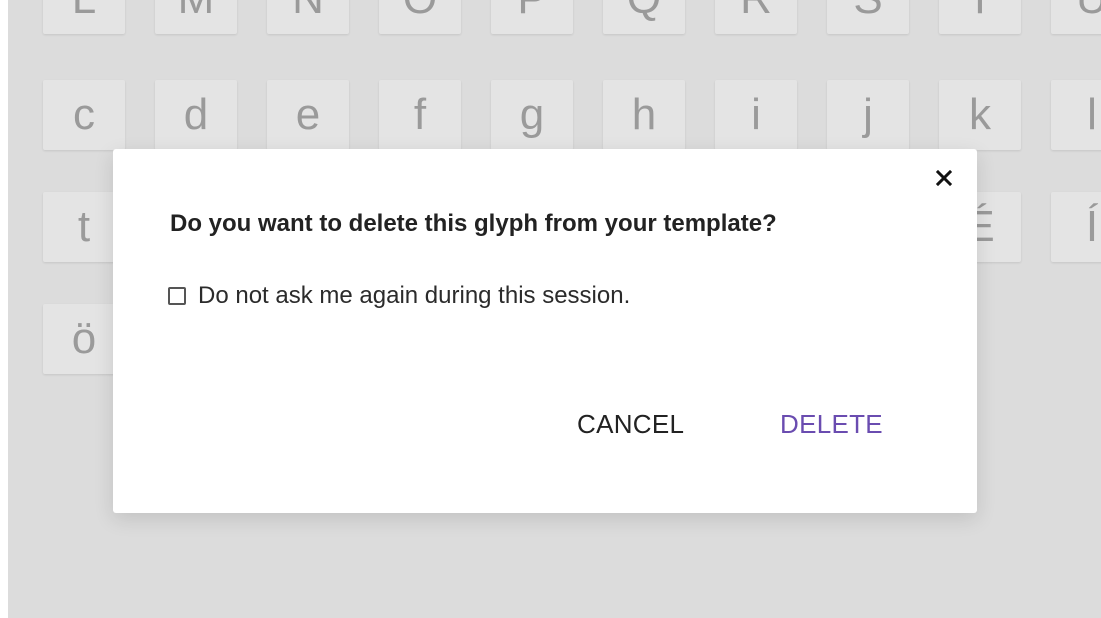  I want to click on glyph-tile: M, so click(196, 17).